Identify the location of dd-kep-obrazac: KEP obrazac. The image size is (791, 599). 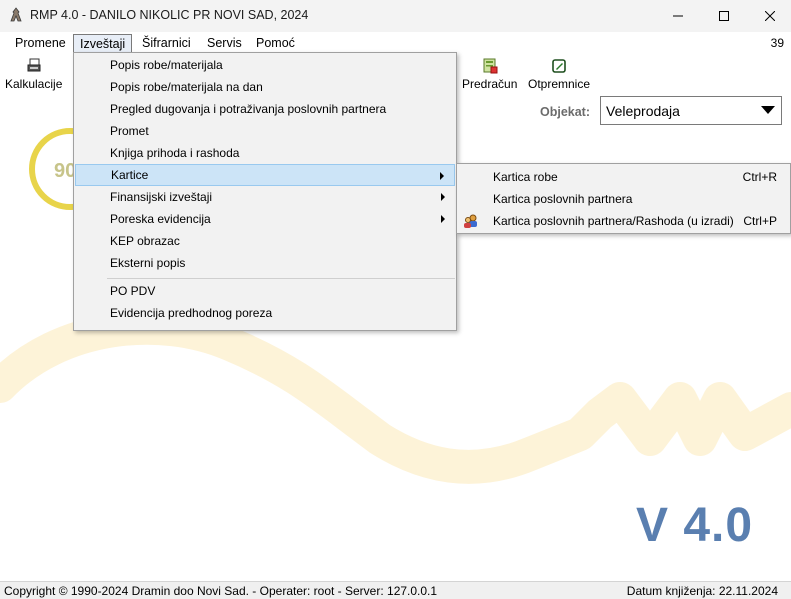
(265, 241).